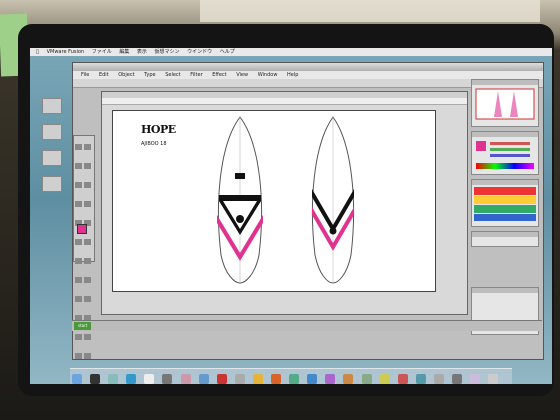 The height and width of the screenshot is (420, 560). I want to click on direct-selection-tool-icon, so click(87, 147).